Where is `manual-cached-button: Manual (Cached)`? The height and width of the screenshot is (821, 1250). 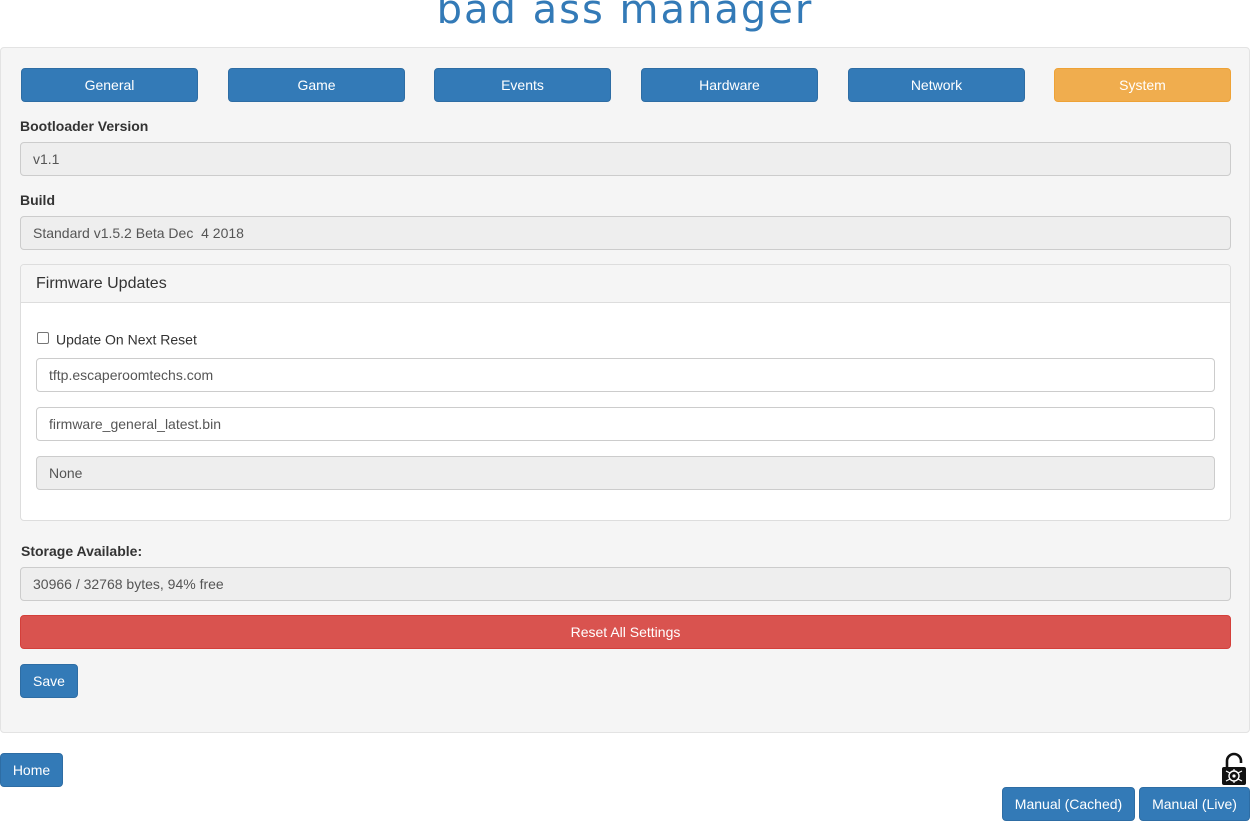 manual-cached-button: Manual (Cached) is located at coordinates (1068, 804).